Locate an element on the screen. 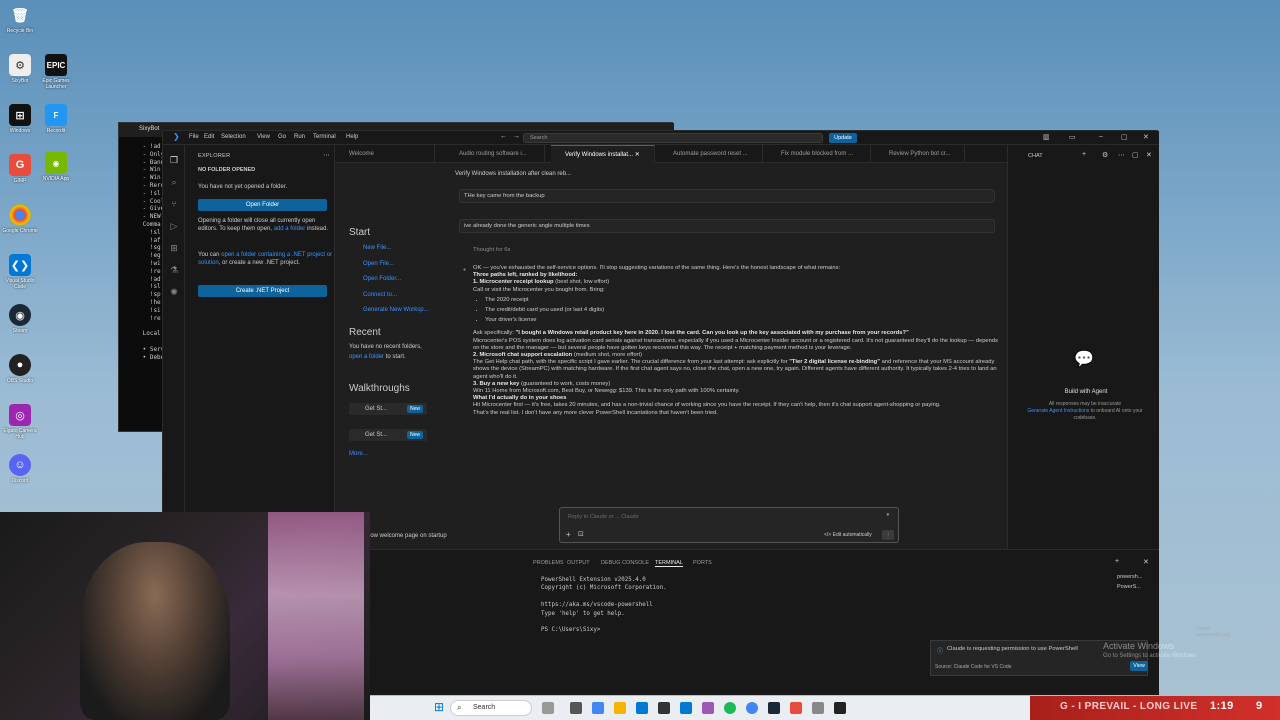 The height and width of the screenshot is (720, 1280). open-folder-button: Open Folder is located at coordinates (262, 205).